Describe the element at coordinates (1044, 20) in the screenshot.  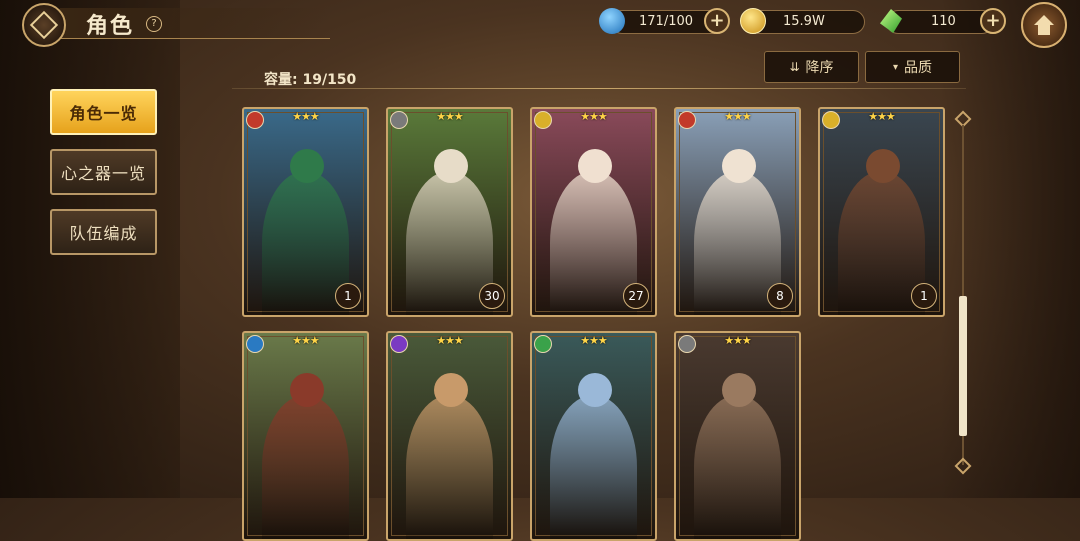
I see `home-icon` at that location.